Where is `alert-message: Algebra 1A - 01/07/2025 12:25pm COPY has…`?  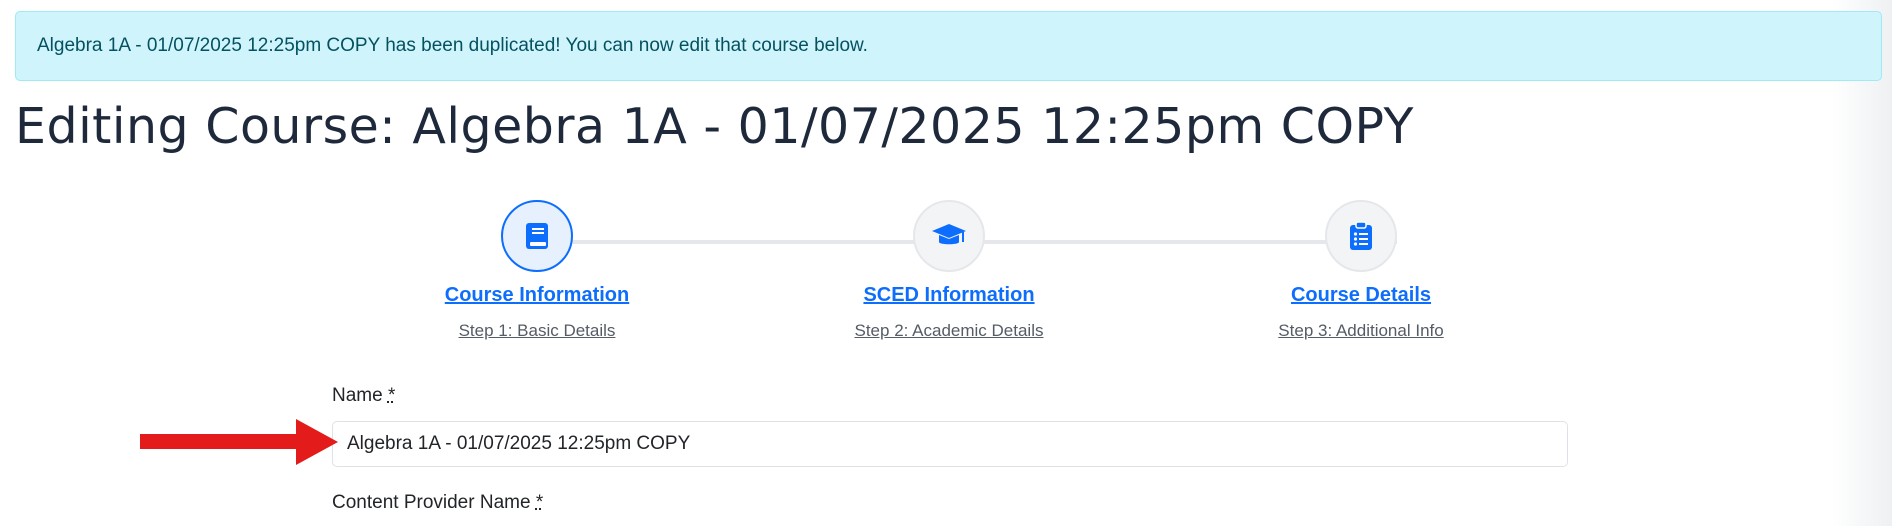 alert-message: Algebra 1A - 01/07/2025 12:25pm COPY has… is located at coordinates (452, 45).